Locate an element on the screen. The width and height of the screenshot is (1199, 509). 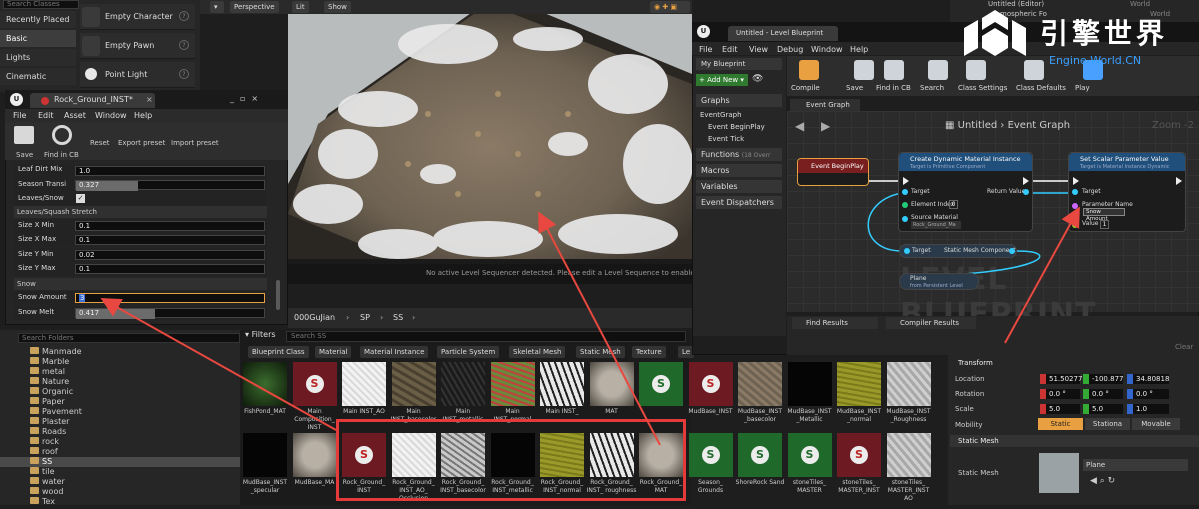
arrow-to-param-name is located at coordinates (1042, 275).